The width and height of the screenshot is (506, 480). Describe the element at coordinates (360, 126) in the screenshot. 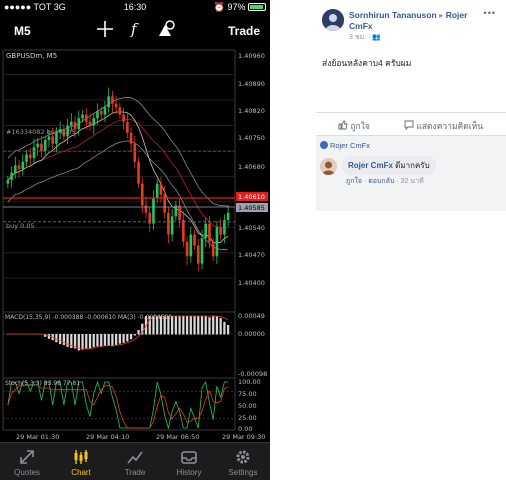

I see `like-label: ถูกใจ` at that location.